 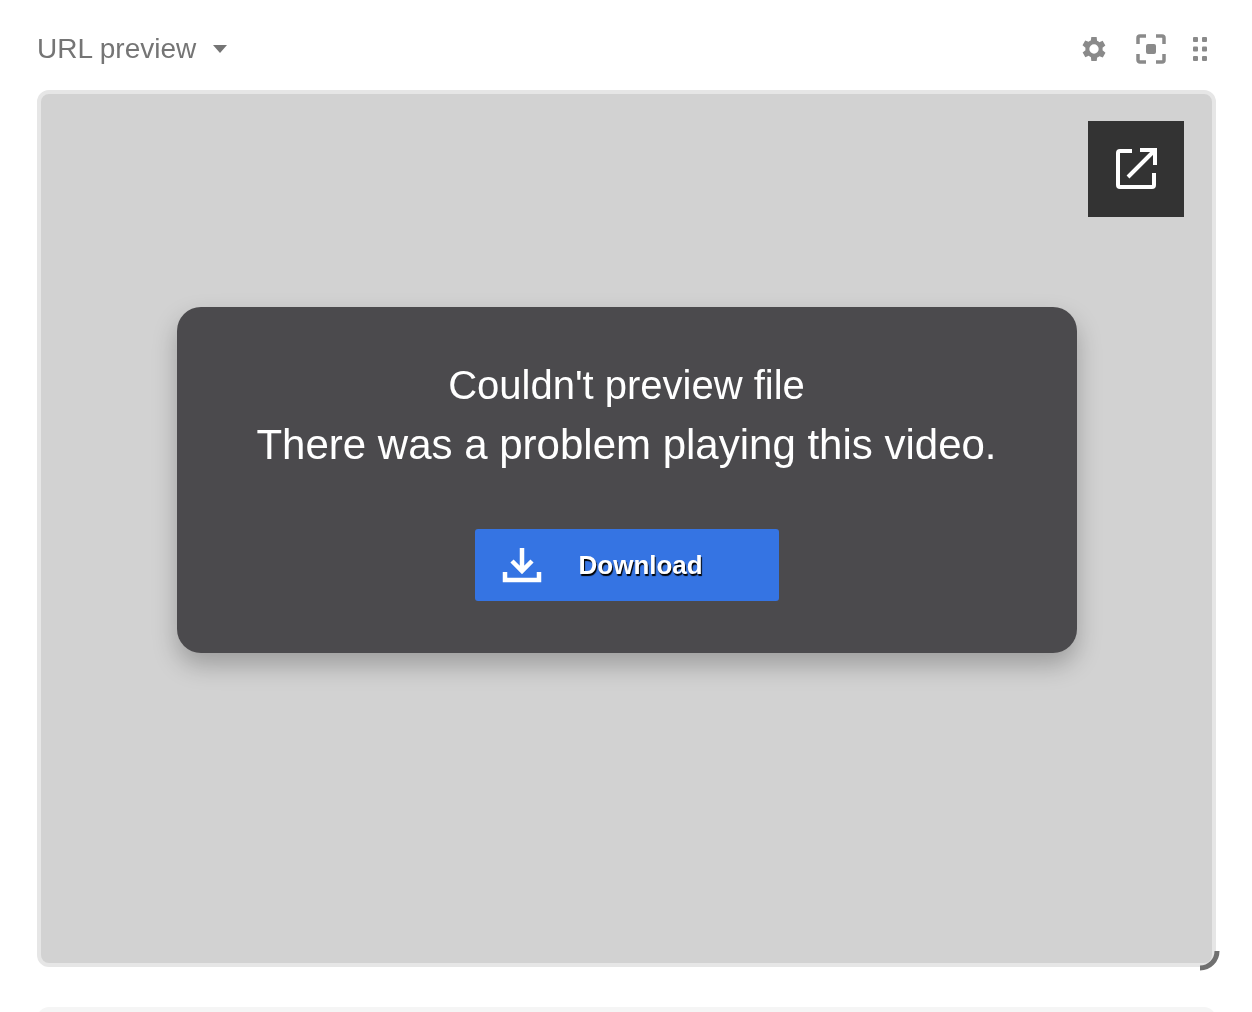 I want to click on focus-icon, so click(x=1151, y=49).